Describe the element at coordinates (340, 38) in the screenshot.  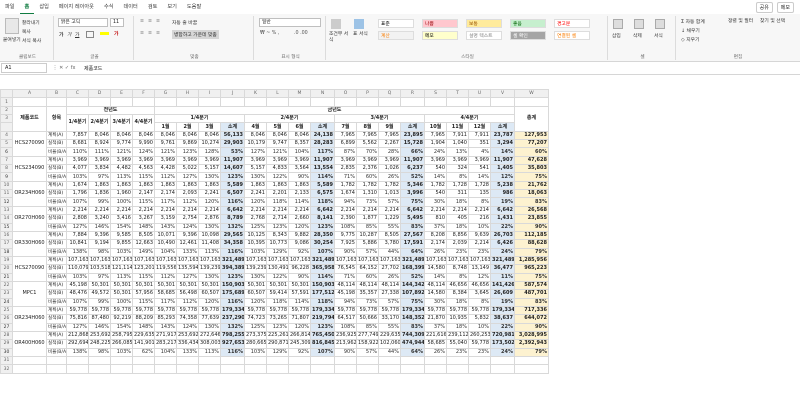
I see `conditional-format-button: 조건부 서식` at that location.